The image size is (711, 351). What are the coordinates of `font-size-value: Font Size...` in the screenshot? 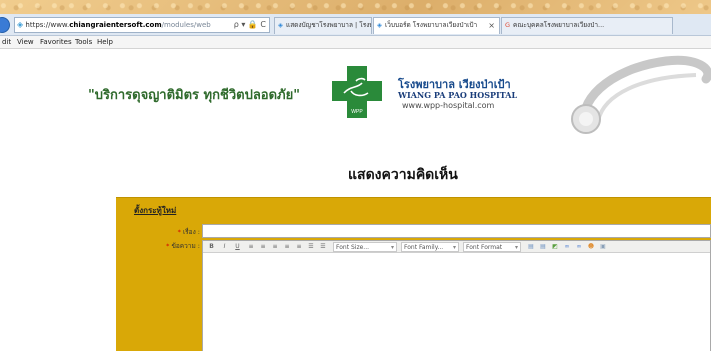 It's located at (353, 247).